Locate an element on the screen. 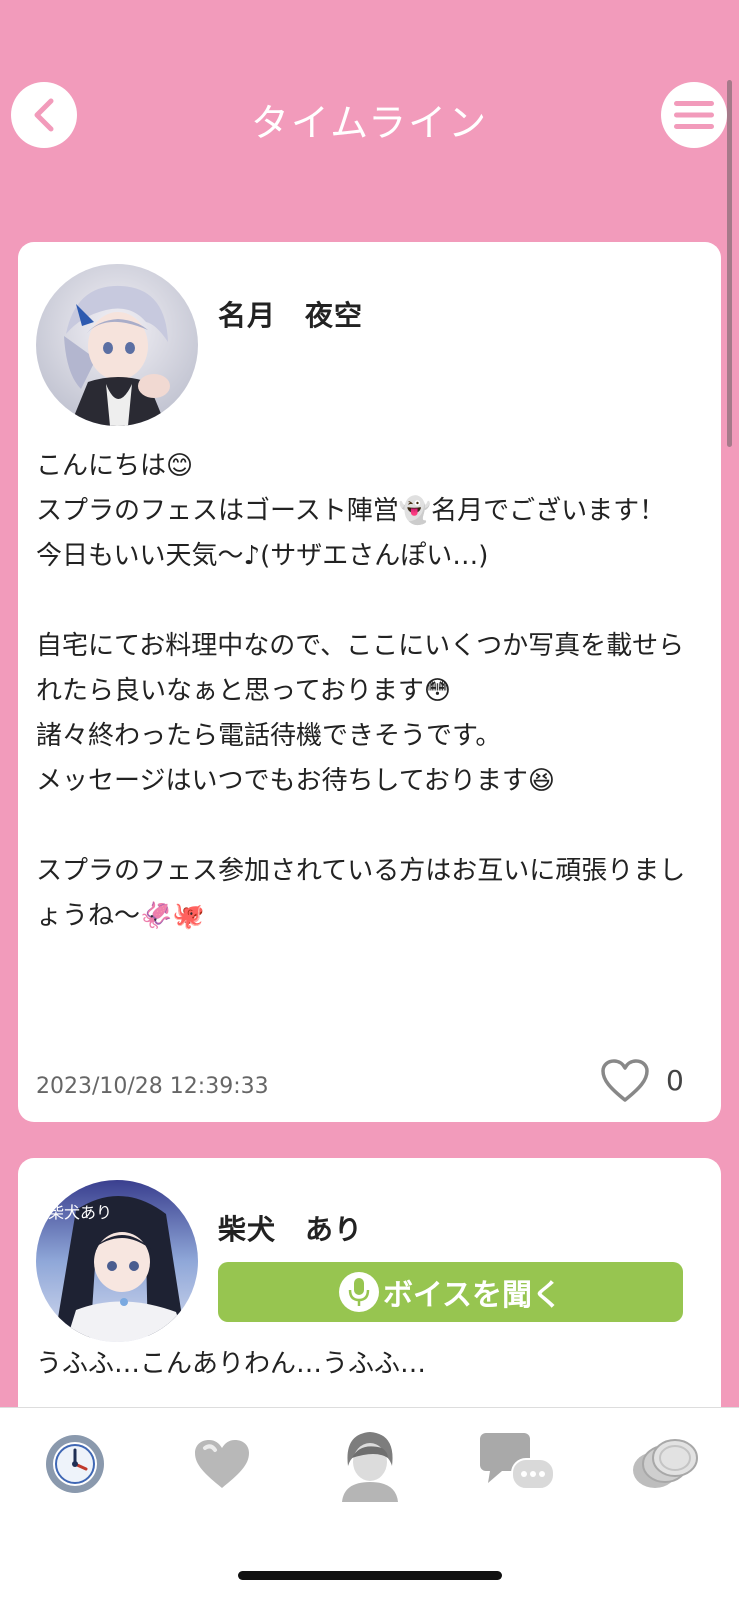  header: タイムライン is located at coordinates (369, 100).